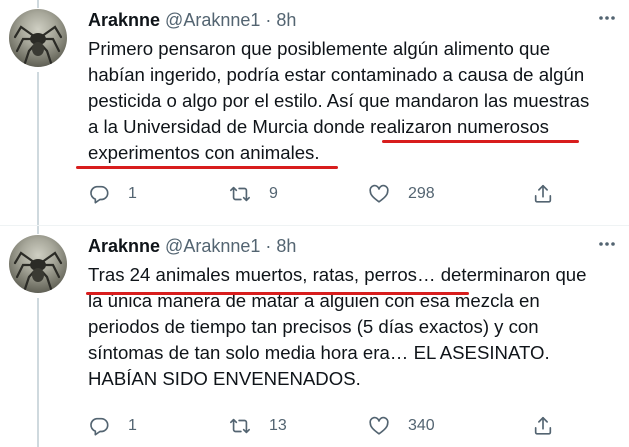  I want to click on retweet-count: 9, so click(273, 193).